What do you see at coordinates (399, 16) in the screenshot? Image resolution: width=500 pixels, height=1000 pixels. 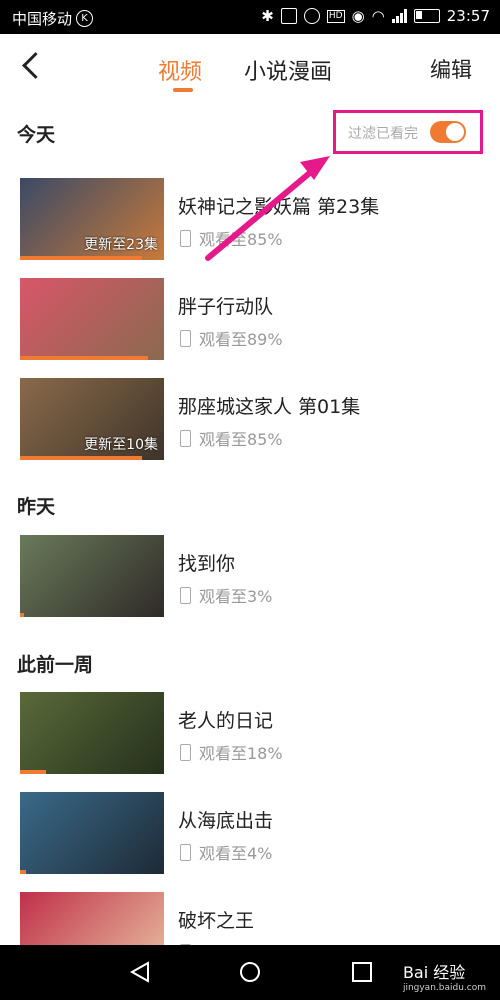 I see `signal-icon` at bounding box center [399, 16].